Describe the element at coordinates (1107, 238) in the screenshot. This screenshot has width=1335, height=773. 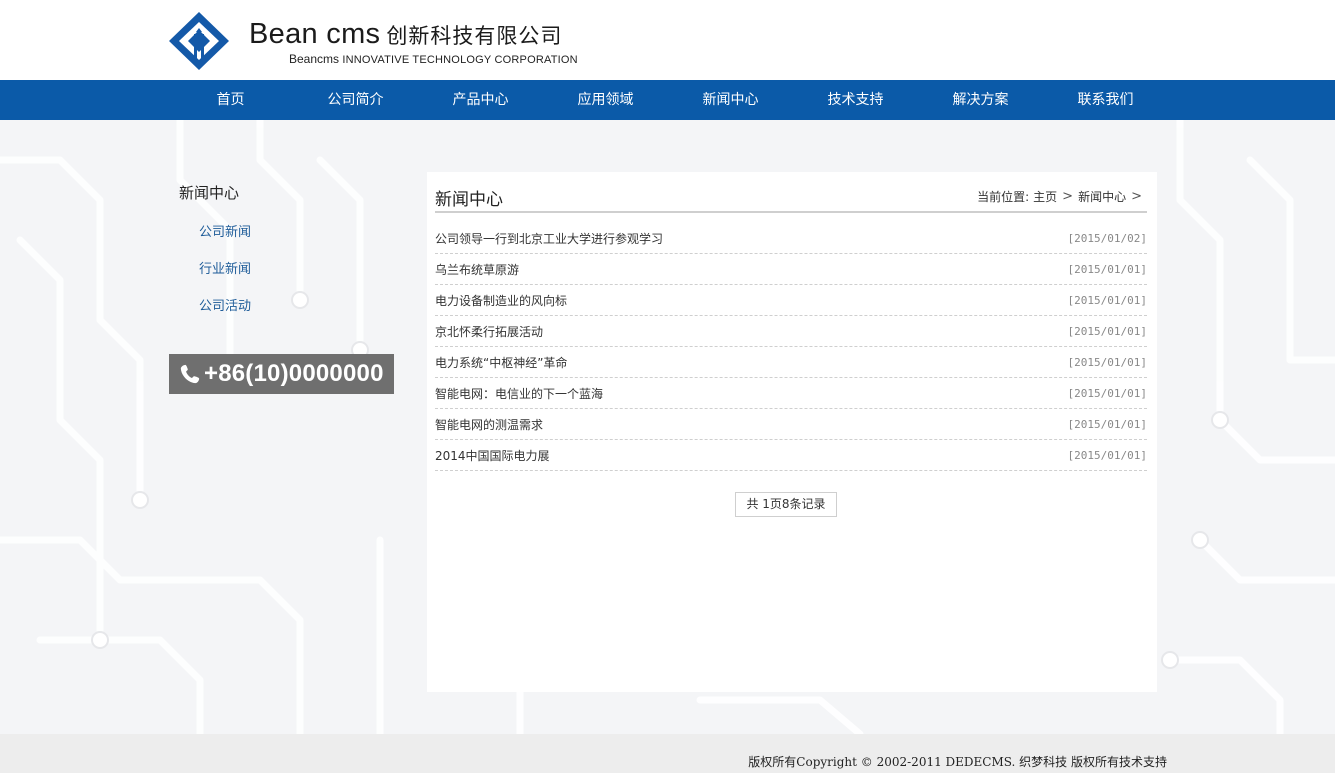
I see `news-date: [2015/01/02]` at that location.